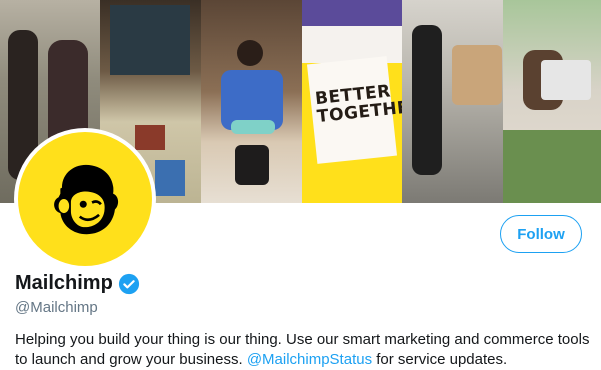  I want to click on bio-mention-link: @MailchimpStatus, so click(309, 359).